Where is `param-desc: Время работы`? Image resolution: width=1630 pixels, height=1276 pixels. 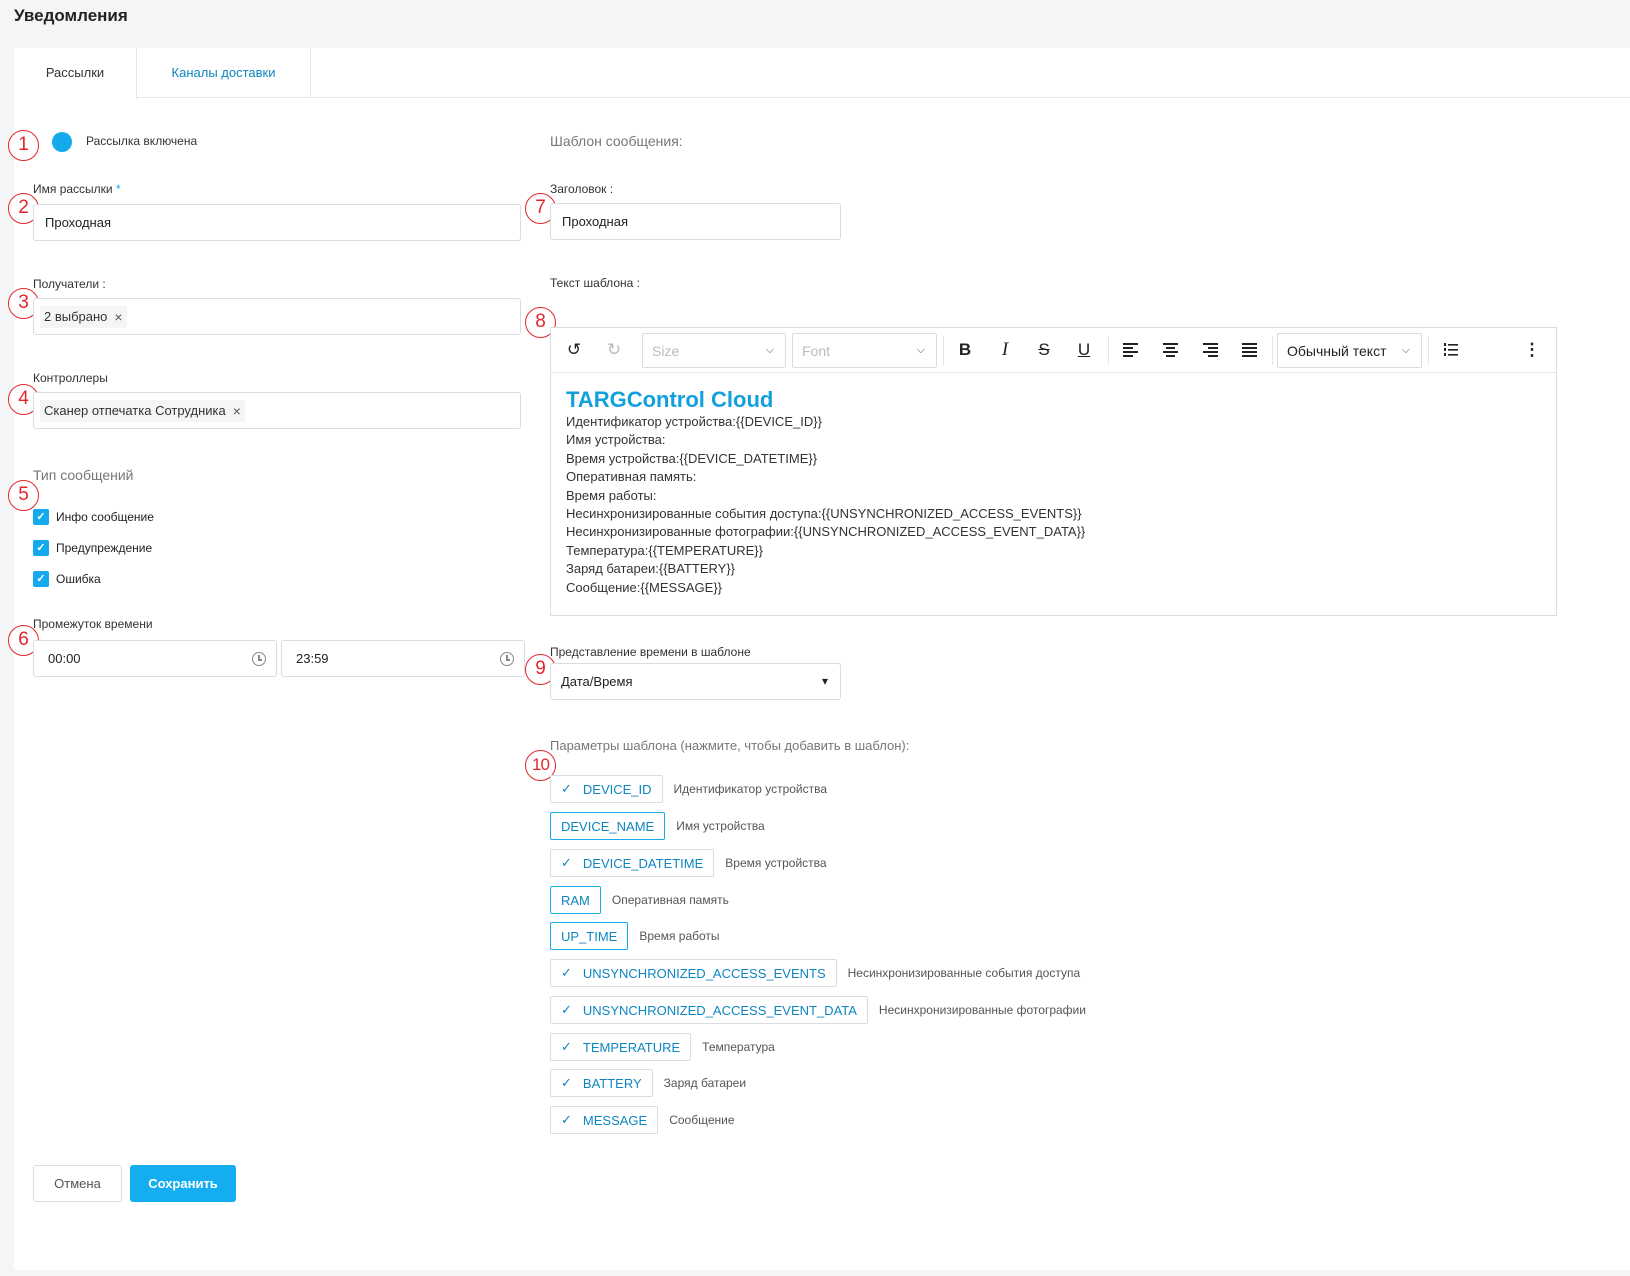 param-desc: Время работы is located at coordinates (679, 936).